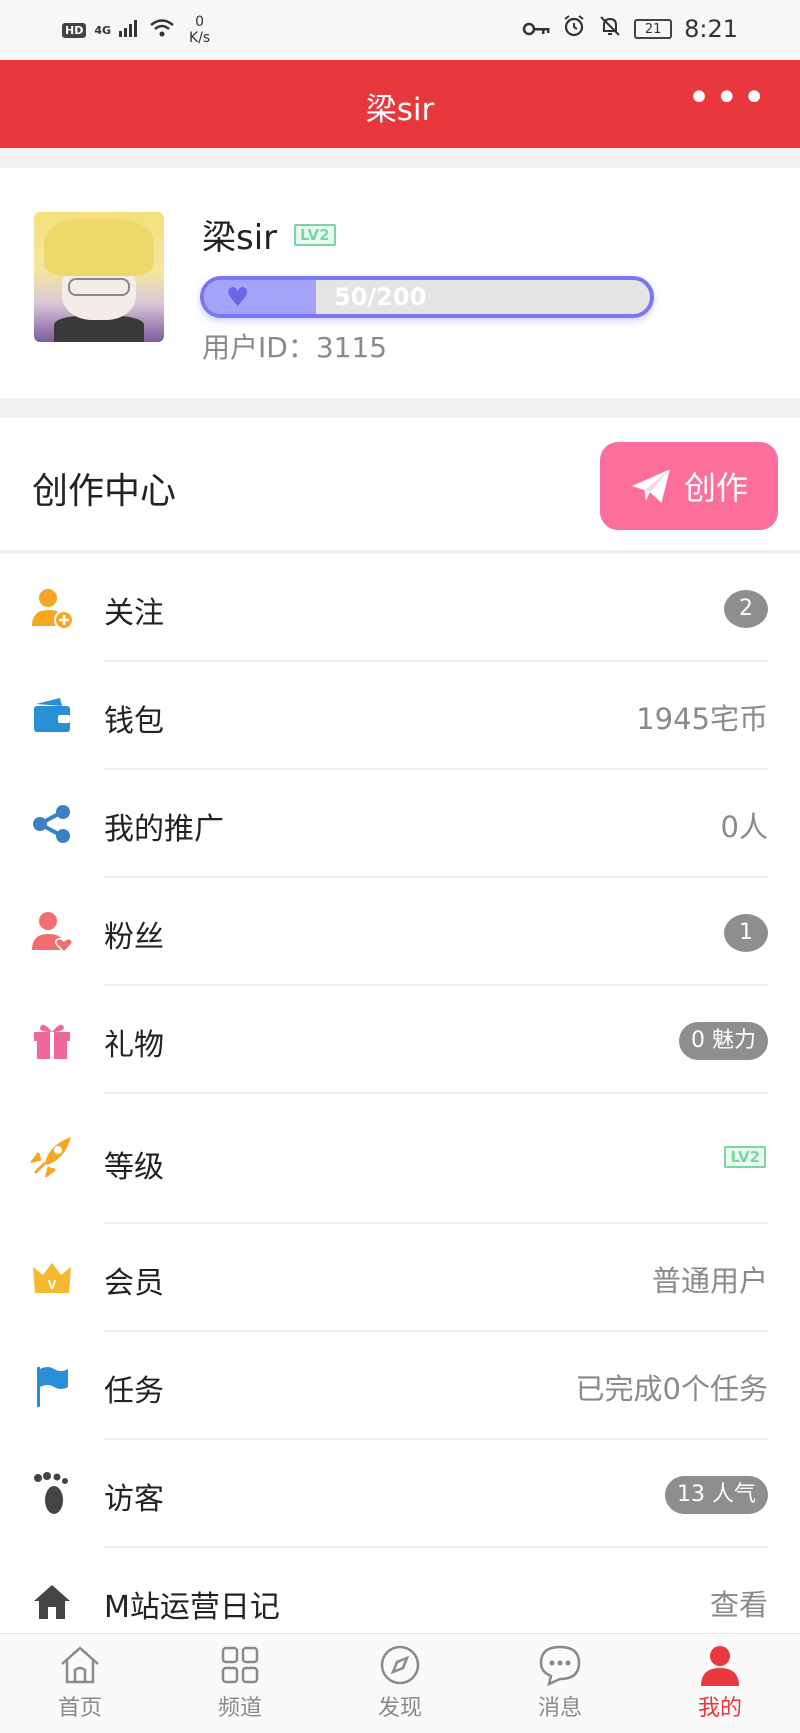 The height and width of the screenshot is (1733, 800). What do you see at coordinates (99, 287) in the screenshot?
I see `avatar-glasses-shape` at bounding box center [99, 287].